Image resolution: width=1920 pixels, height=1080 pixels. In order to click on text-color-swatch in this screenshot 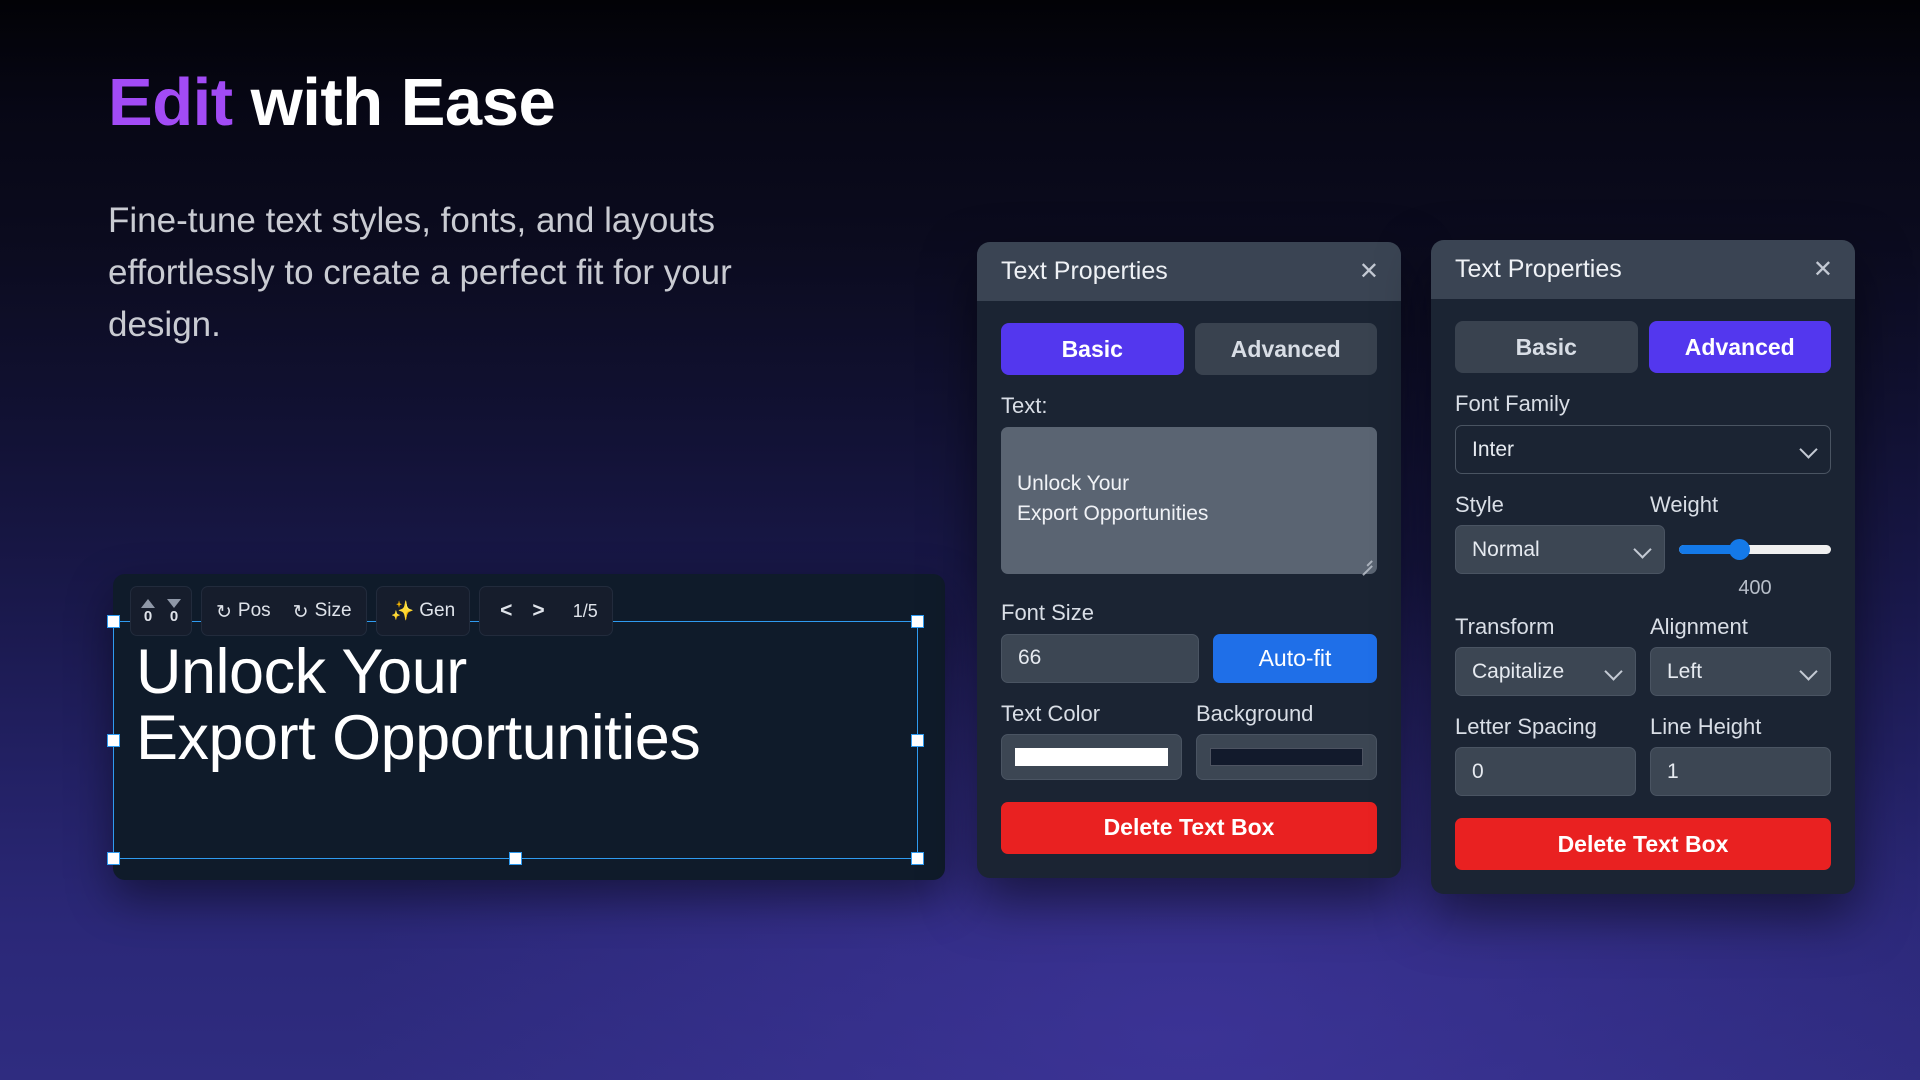, I will do `click(1091, 756)`.